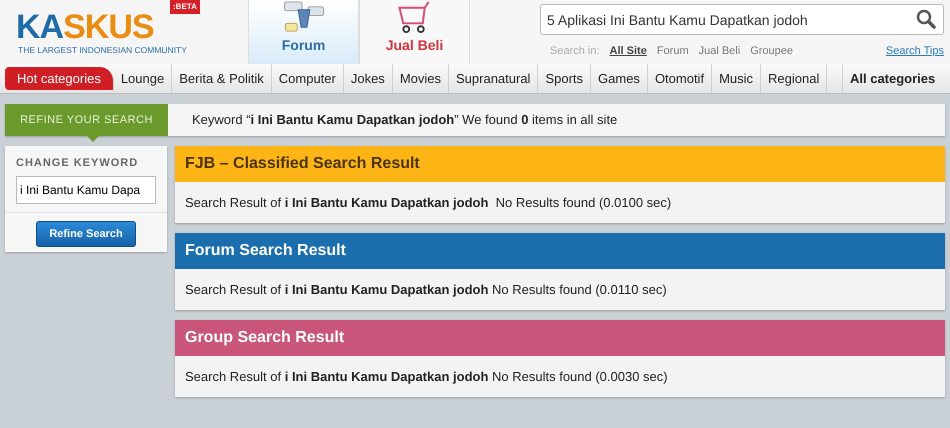  What do you see at coordinates (308, 78) in the screenshot?
I see `category-link: Computer` at bounding box center [308, 78].